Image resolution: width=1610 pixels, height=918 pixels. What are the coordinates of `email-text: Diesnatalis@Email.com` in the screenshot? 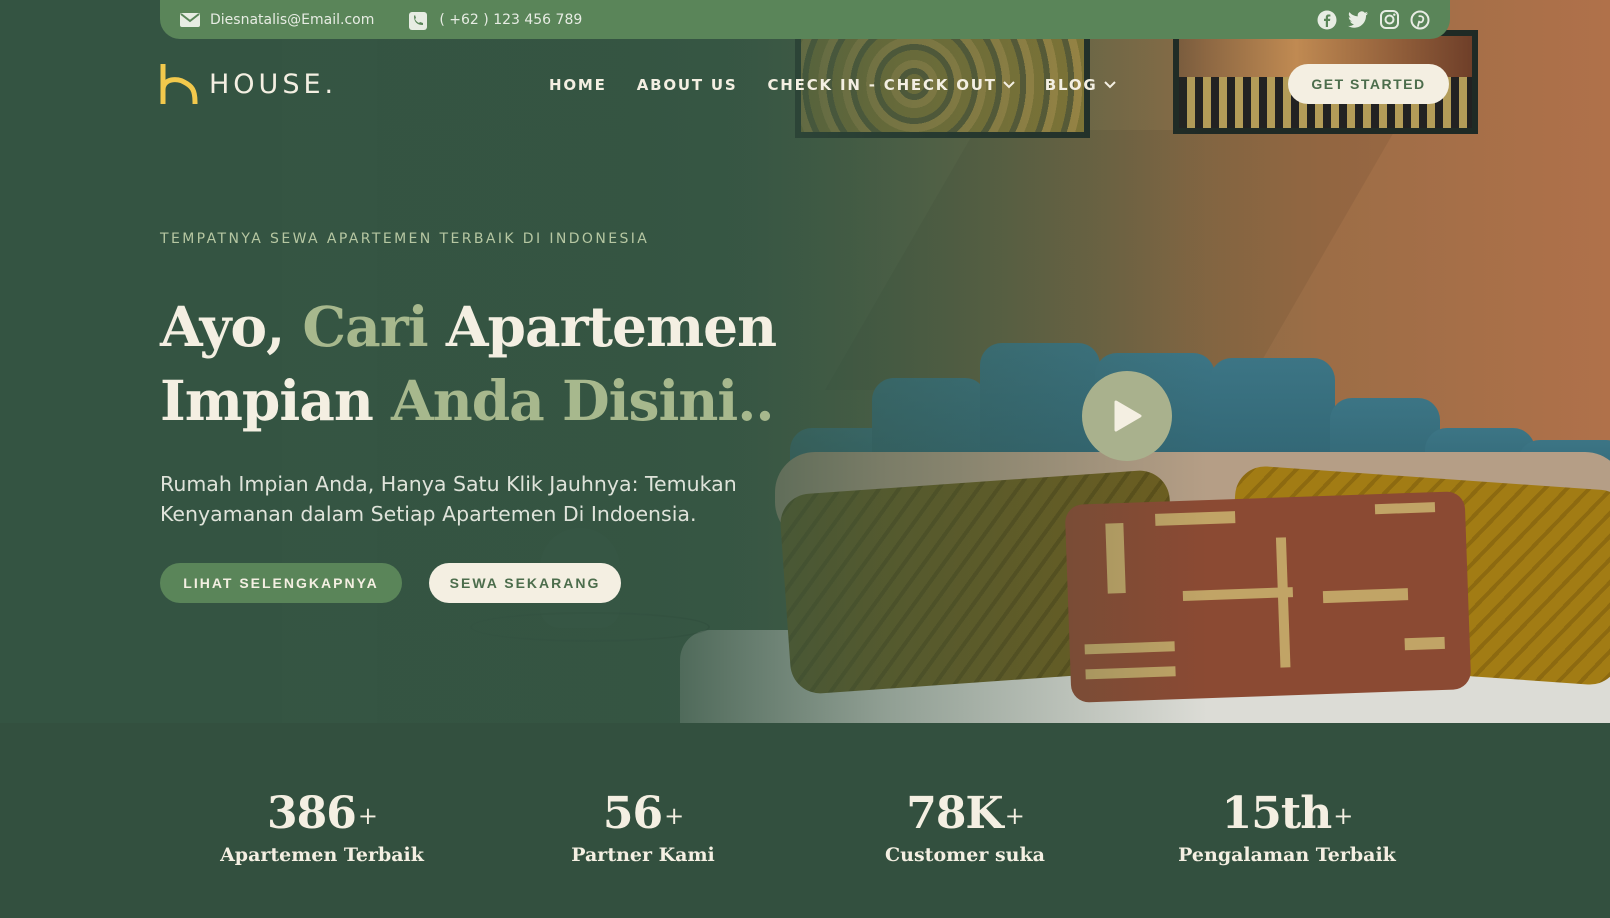 It's located at (292, 19).